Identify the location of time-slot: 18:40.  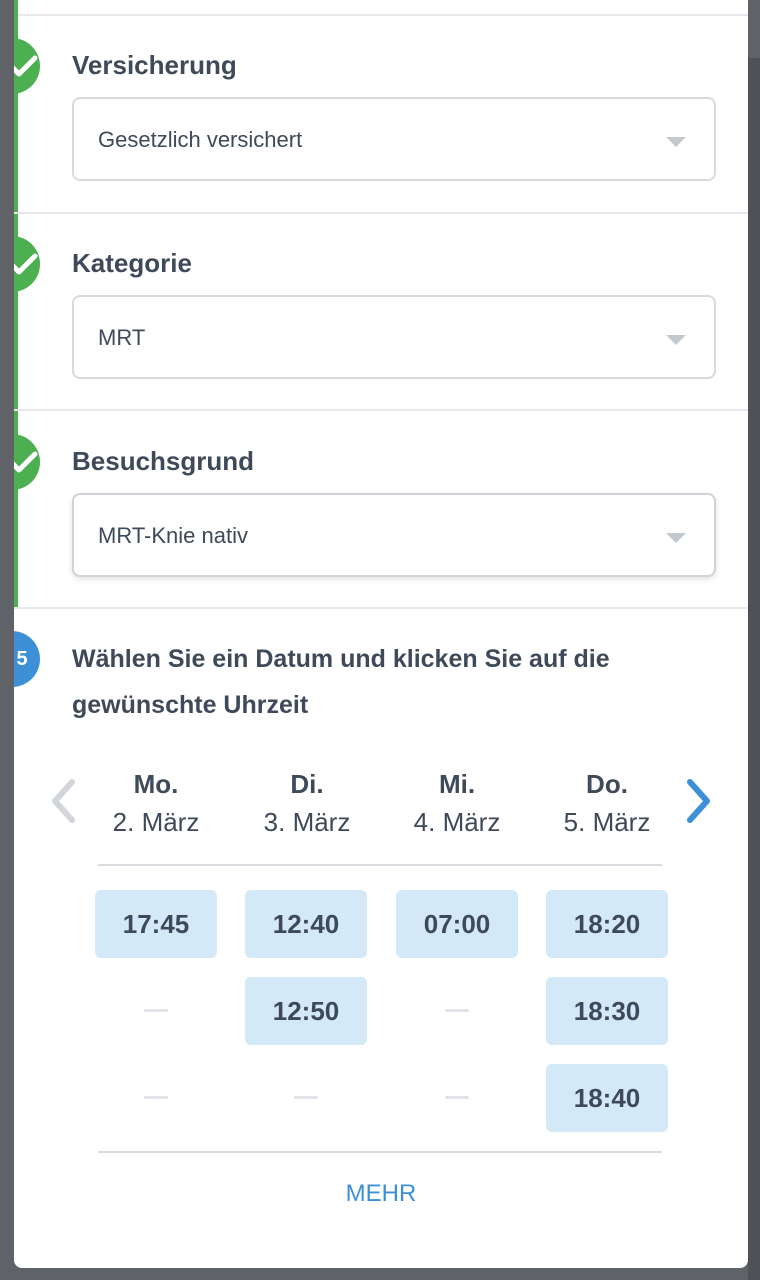
(607, 1098).